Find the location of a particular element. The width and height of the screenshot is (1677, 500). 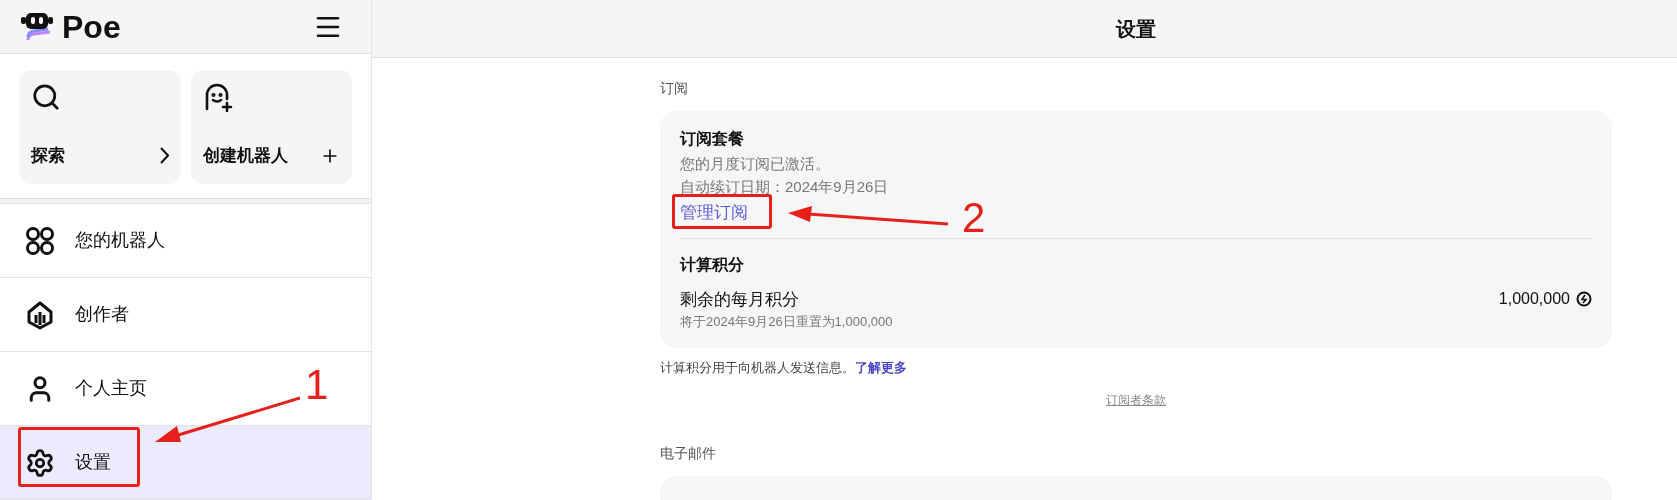

points-label: 剩余的每月积分 is located at coordinates (739, 299).